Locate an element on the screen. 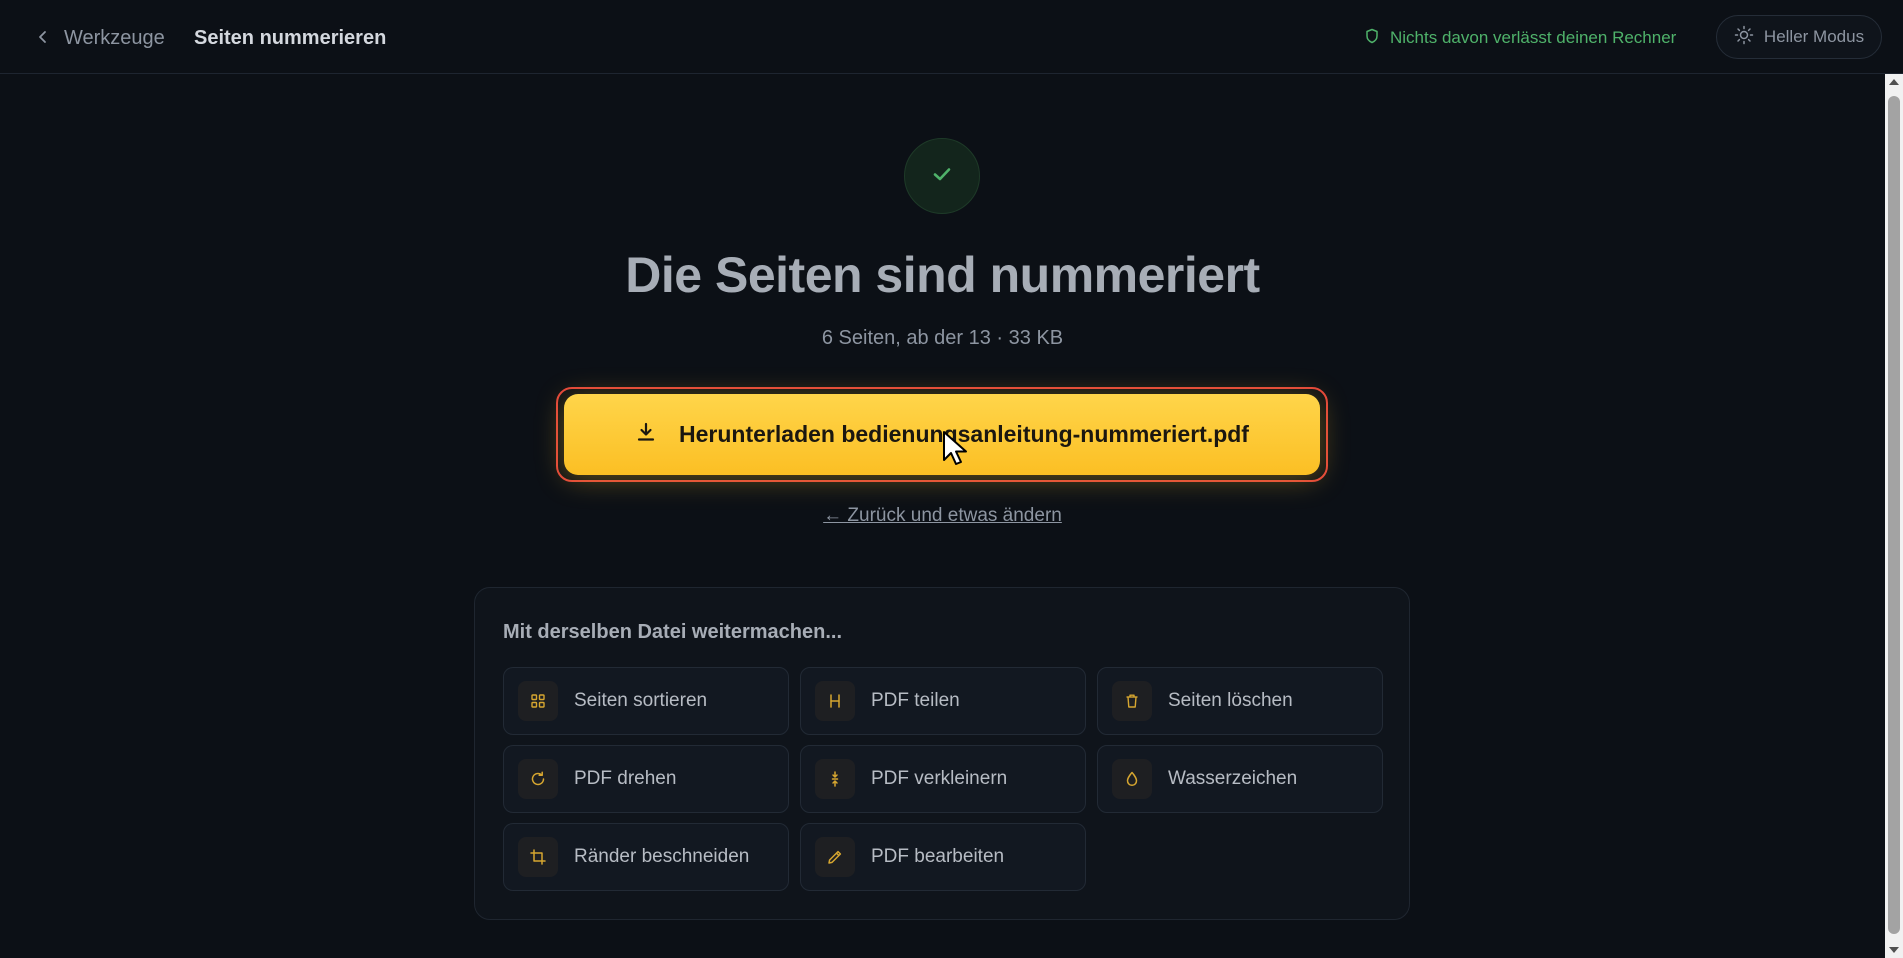 The height and width of the screenshot is (958, 1903). compress-icon is located at coordinates (835, 779).